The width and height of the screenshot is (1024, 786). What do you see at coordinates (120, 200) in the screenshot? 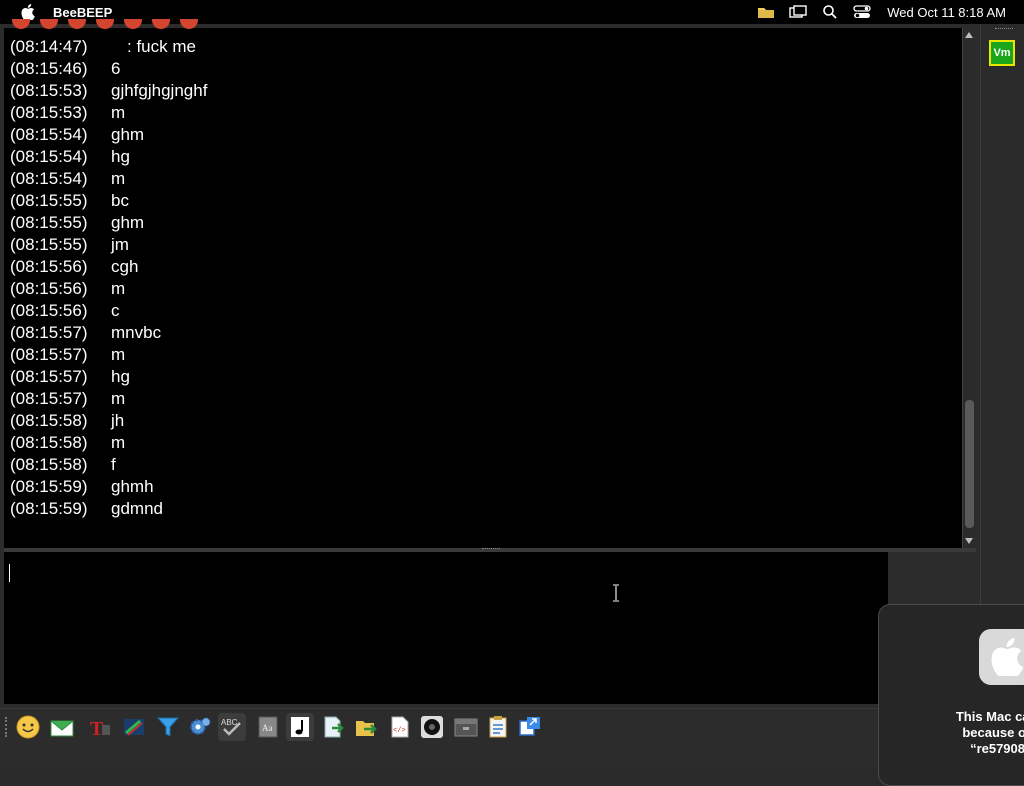
I see `message-text: bc` at bounding box center [120, 200].